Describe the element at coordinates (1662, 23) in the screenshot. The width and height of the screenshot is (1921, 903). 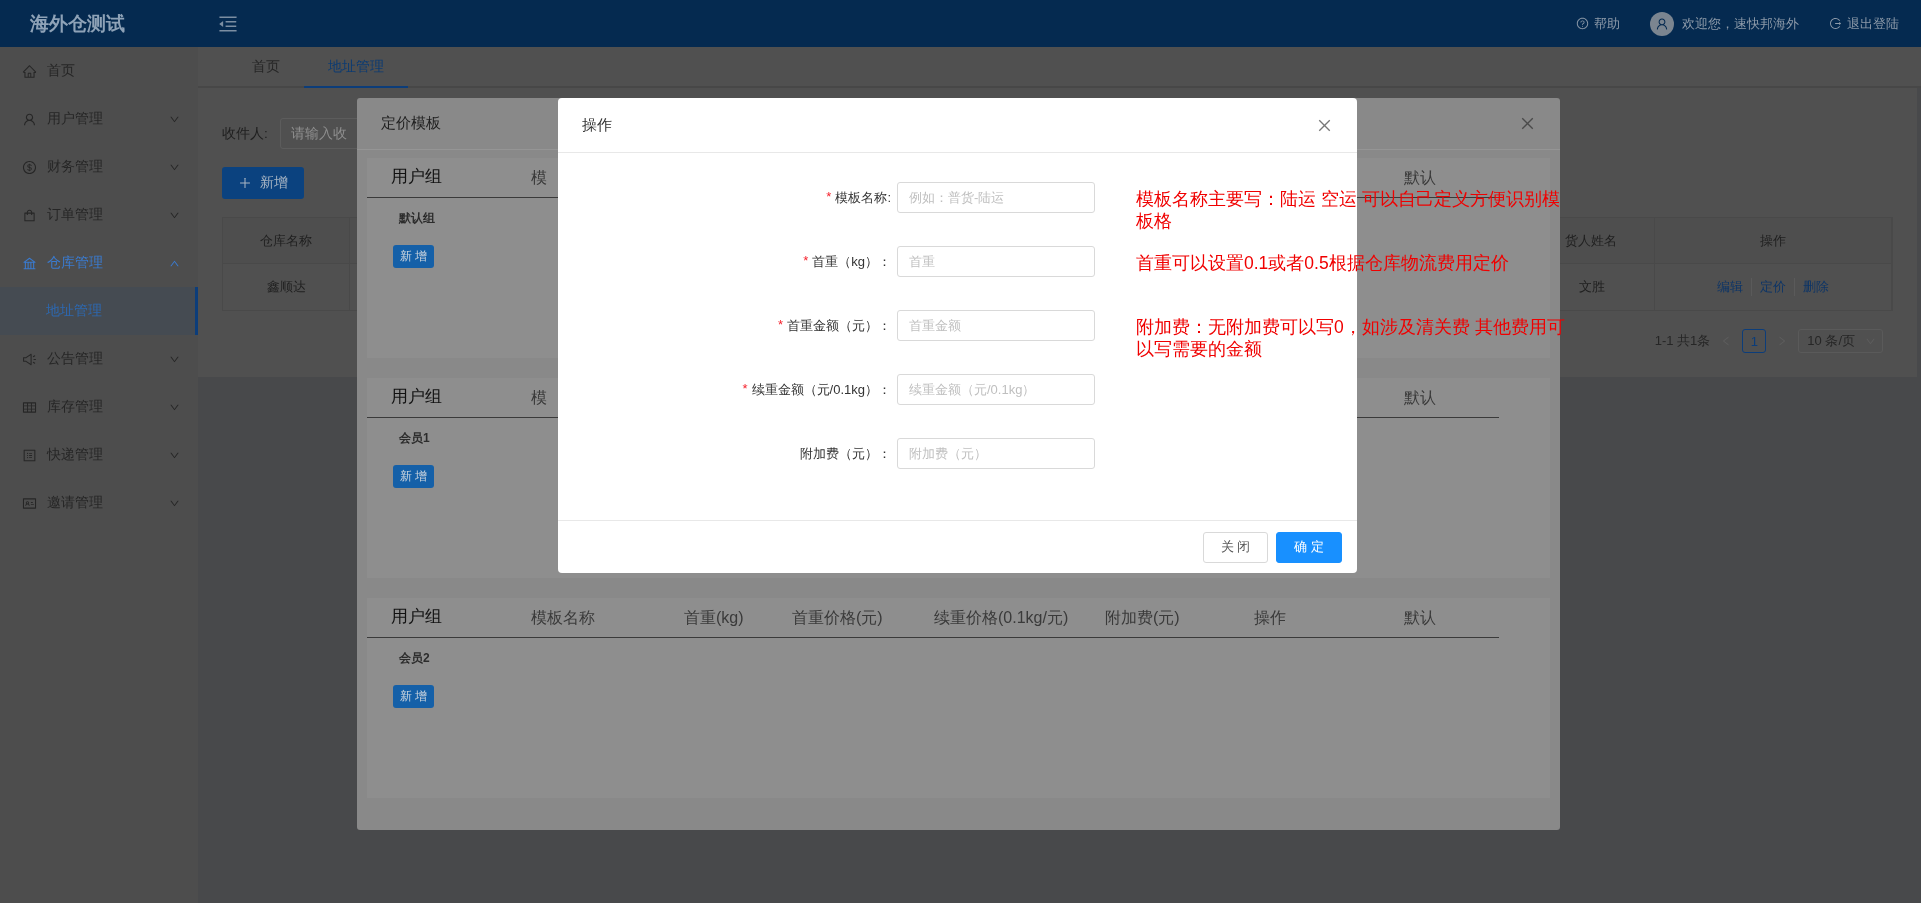
I see `avatar` at that location.